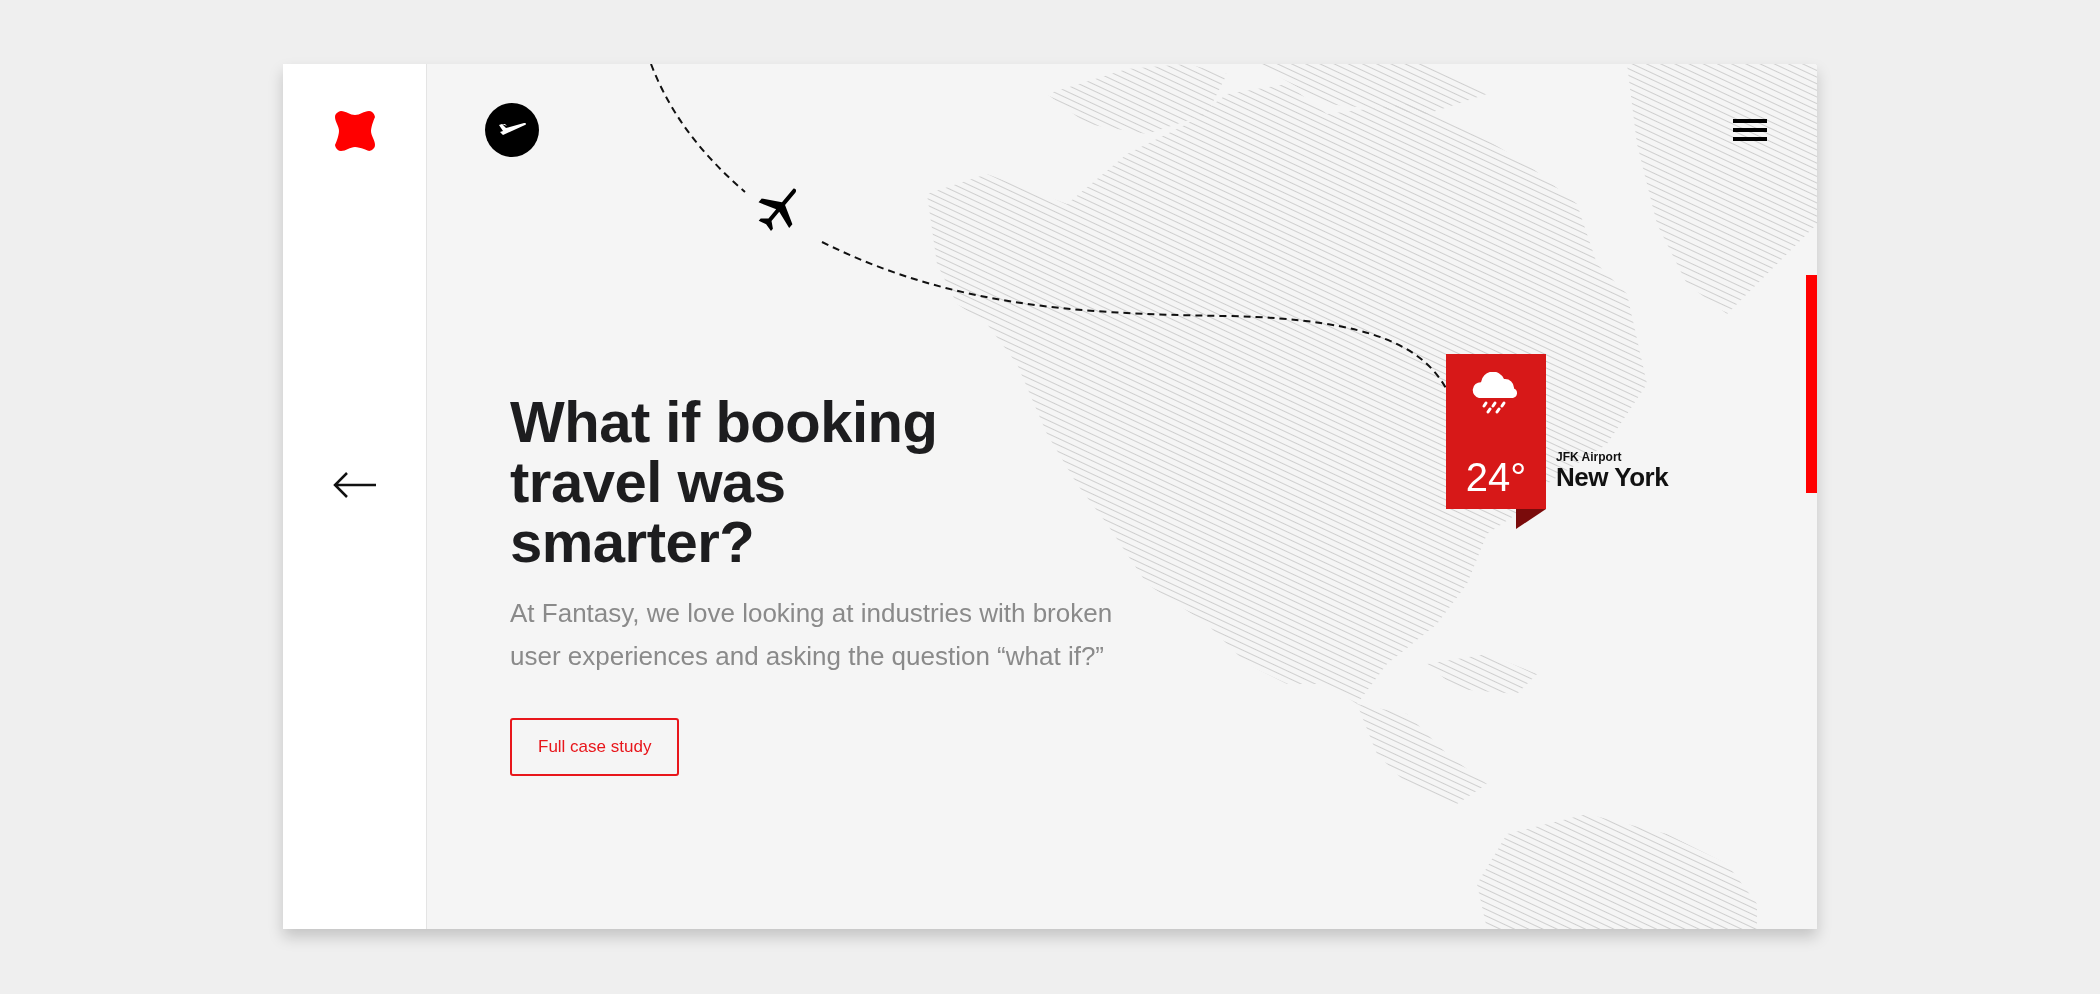  What do you see at coordinates (1750, 130) in the screenshot?
I see `menu-icon` at bounding box center [1750, 130].